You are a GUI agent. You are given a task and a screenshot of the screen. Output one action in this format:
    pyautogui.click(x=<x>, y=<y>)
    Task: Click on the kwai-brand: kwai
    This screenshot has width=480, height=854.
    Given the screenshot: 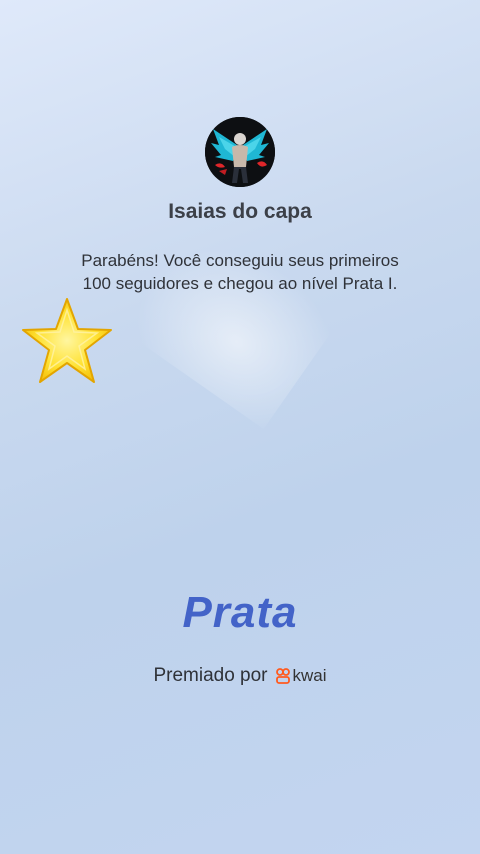 What is the action you would take?
    pyautogui.click(x=301, y=676)
    